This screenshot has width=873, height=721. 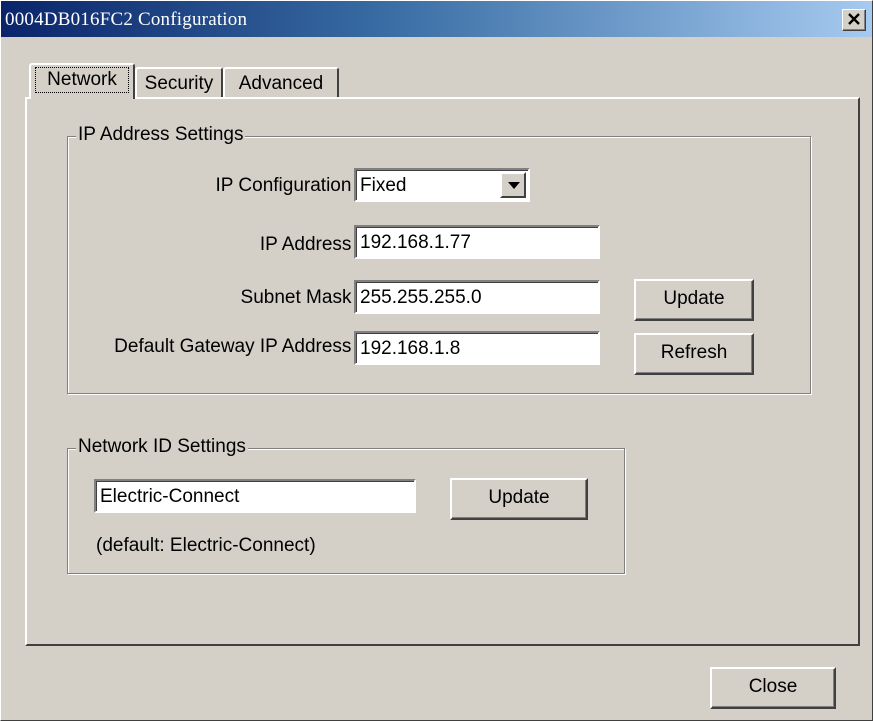 What do you see at coordinates (442, 185) in the screenshot?
I see `ip-config-select: Fixed` at bounding box center [442, 185].